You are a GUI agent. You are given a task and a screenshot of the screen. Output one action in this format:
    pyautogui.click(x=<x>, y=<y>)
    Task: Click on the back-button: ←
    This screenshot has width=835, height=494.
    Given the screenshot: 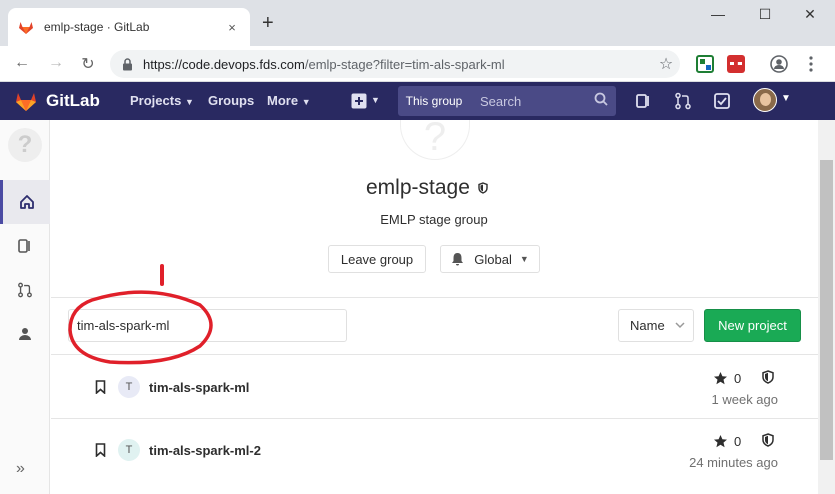 What is the action you would take?
    pyautogui.click(x=22, y=63)
    